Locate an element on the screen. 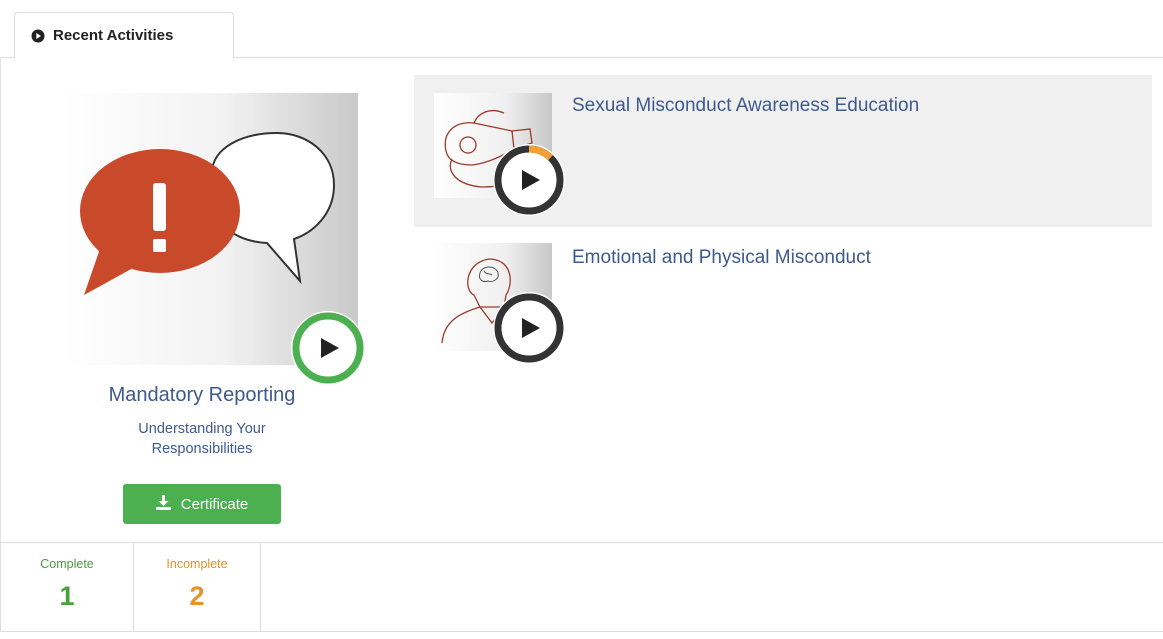 Image resolution: width=1163 pixels, height=639 pixels. activity-title: Sexual Misconduct Awareness Education is located at coordinates (745, 106).